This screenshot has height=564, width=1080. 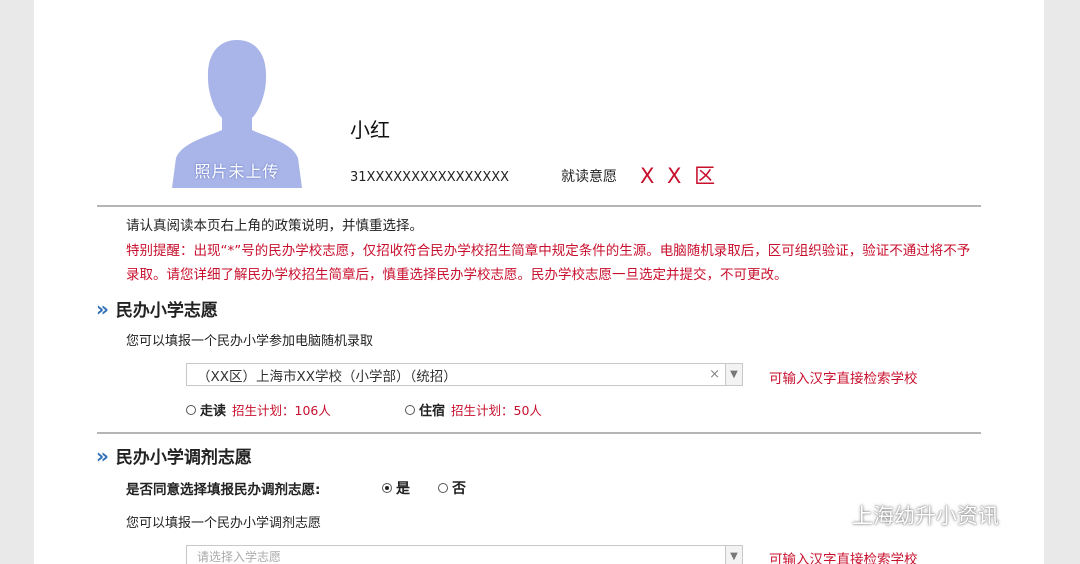 What do you see at coordinates (239, 557) in the screenshot?
I see `select-placeholder: 请选择入学志愿` at bounding box center [239, 557].